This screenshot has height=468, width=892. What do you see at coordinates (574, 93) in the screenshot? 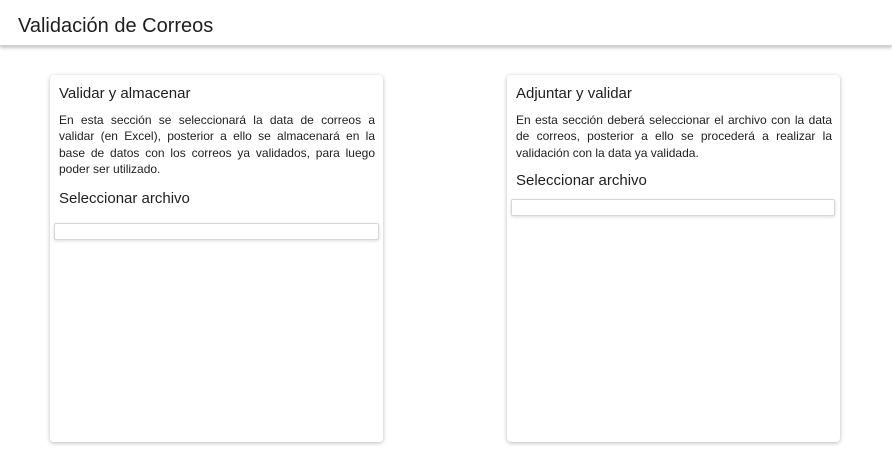
I see `card-title: Adjuntar y validar` at bounding box center [574, 93].